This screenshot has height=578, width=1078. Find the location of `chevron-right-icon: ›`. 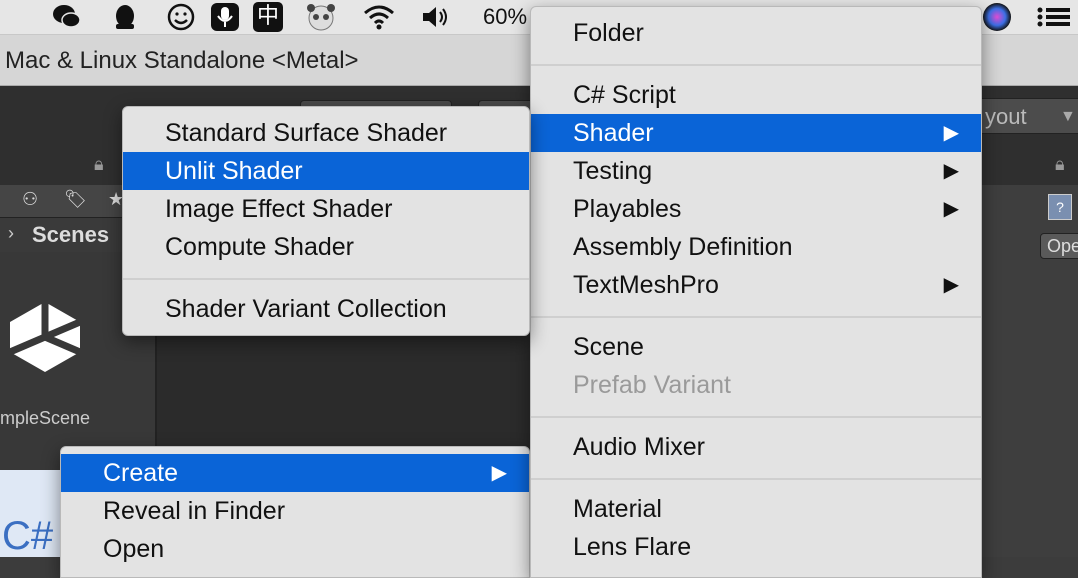

chevron-right-icon: › is located at coordinates (11, 233).